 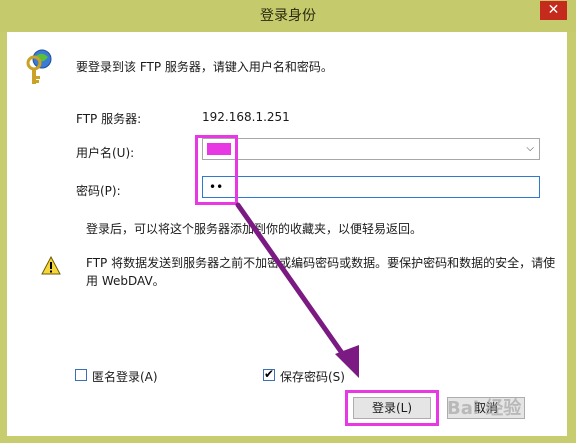 I want to click on title-bar: 登录身份 ✕, so click(x=288, y=16).